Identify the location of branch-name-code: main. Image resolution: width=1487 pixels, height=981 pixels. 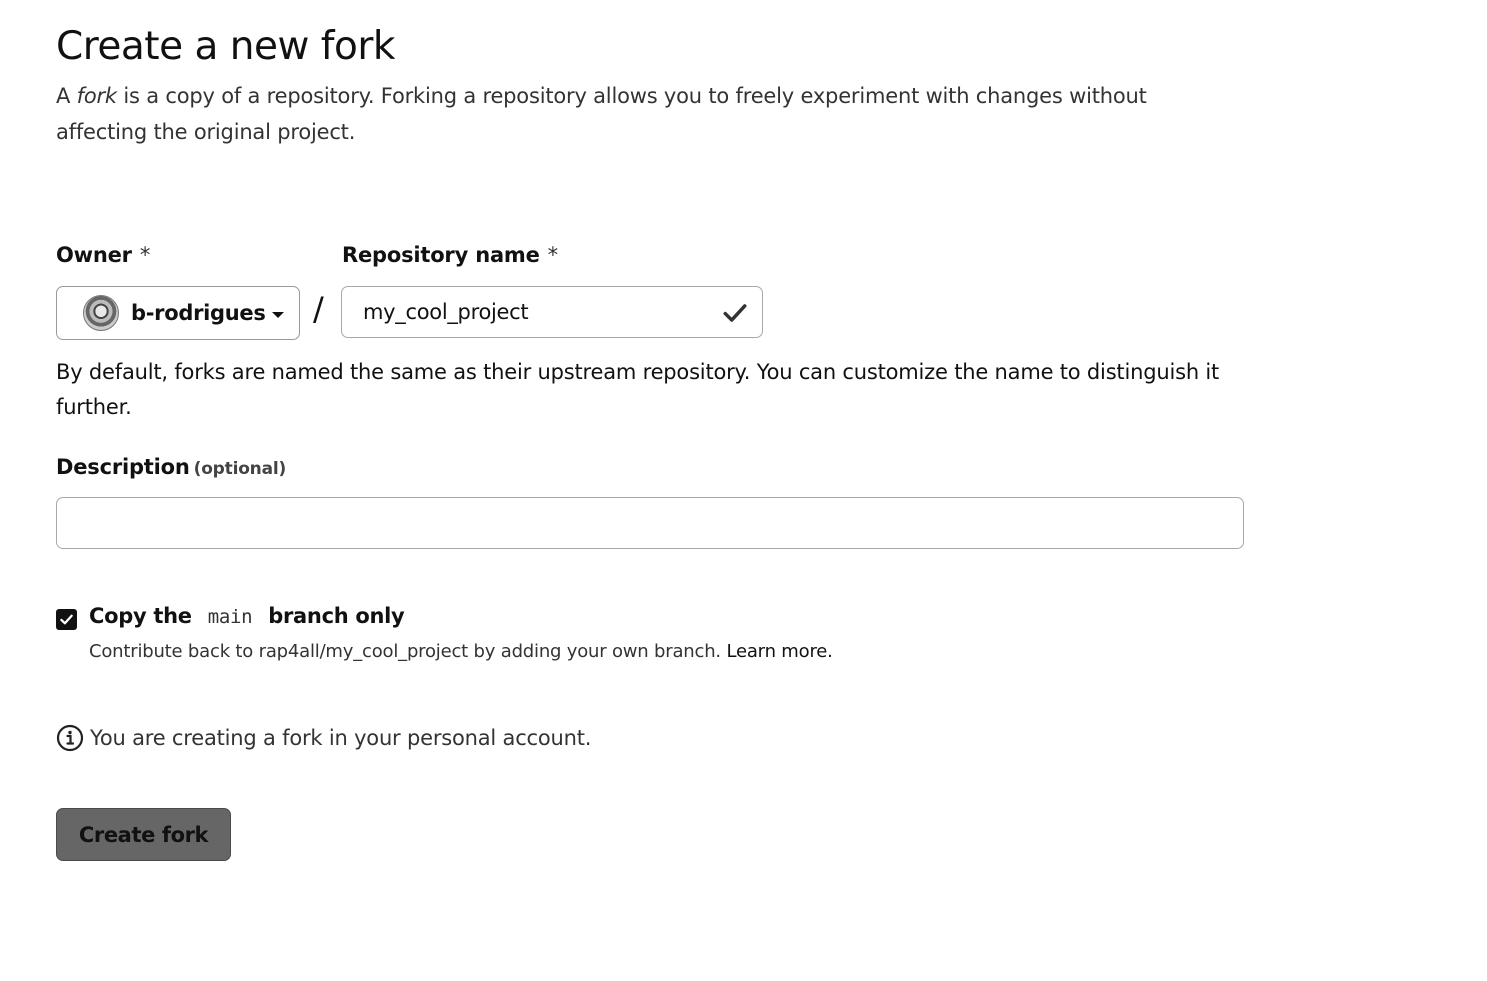
(230, 617).